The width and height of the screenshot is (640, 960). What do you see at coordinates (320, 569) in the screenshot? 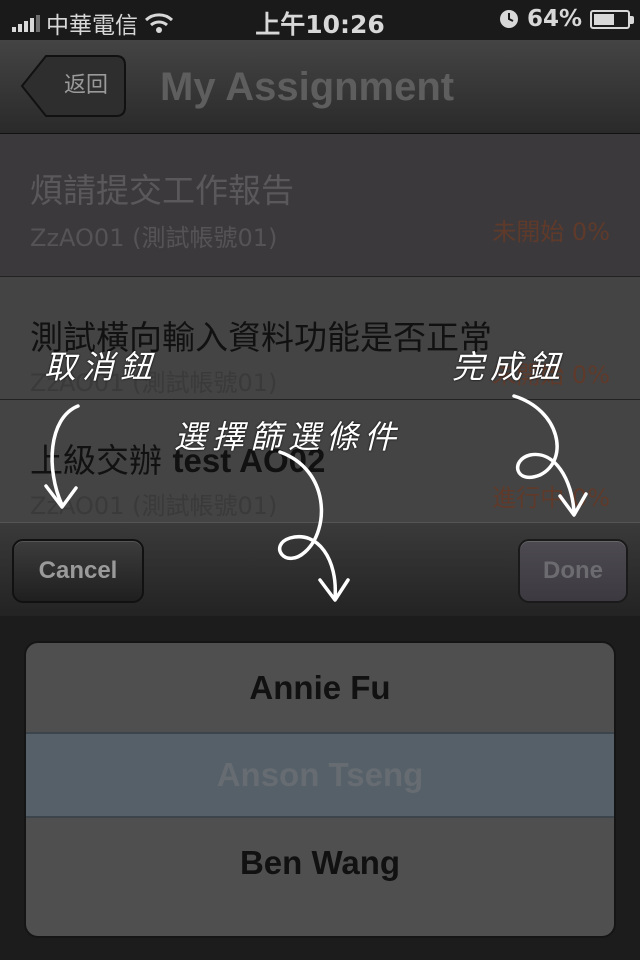
I see `picker-toolbar: Cancel Done` at bounding box center [320, 569].